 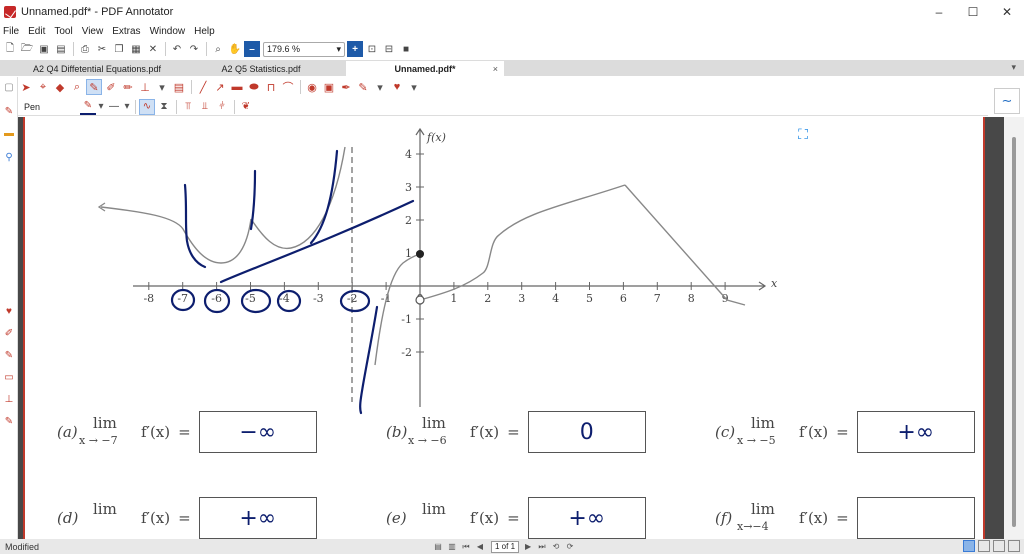 I want to click on tab-close-icon: ×, so click(x=495, y=69).